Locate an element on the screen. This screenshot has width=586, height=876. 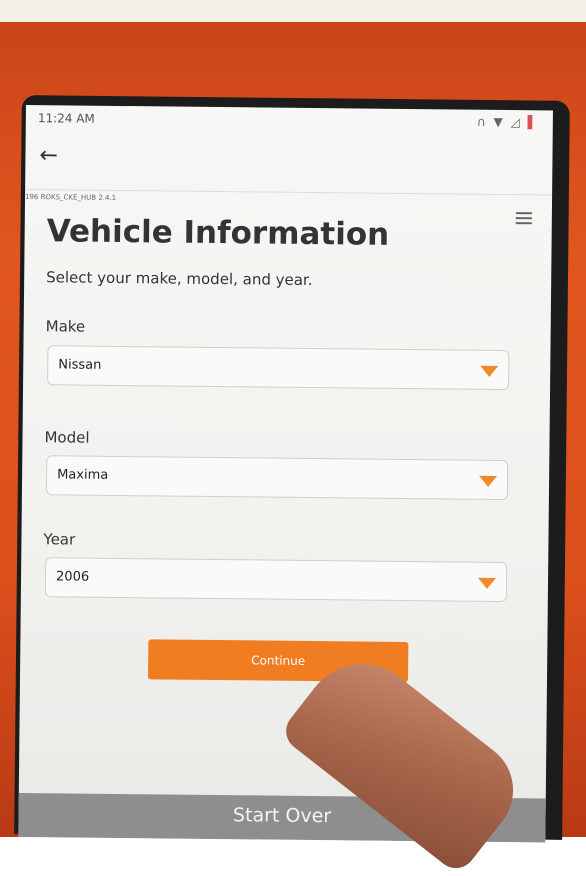
model-value: Maxima is located at coordinates (83, 475).